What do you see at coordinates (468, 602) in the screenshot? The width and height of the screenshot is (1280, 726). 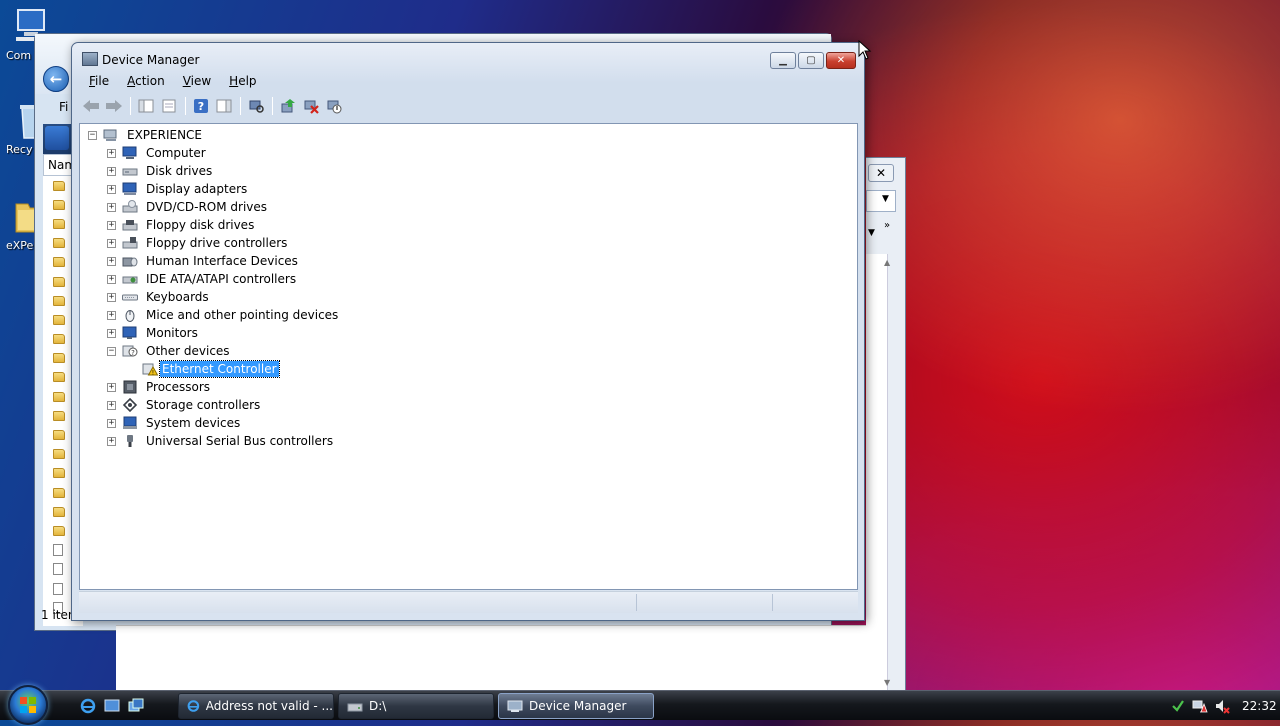 I see `status-bar` at bounding box center [468, 602].